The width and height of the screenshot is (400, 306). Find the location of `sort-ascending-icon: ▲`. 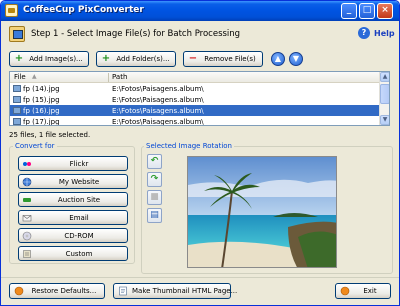

sort-ascending-icon: ▲ is located at coordinates (34, 76).